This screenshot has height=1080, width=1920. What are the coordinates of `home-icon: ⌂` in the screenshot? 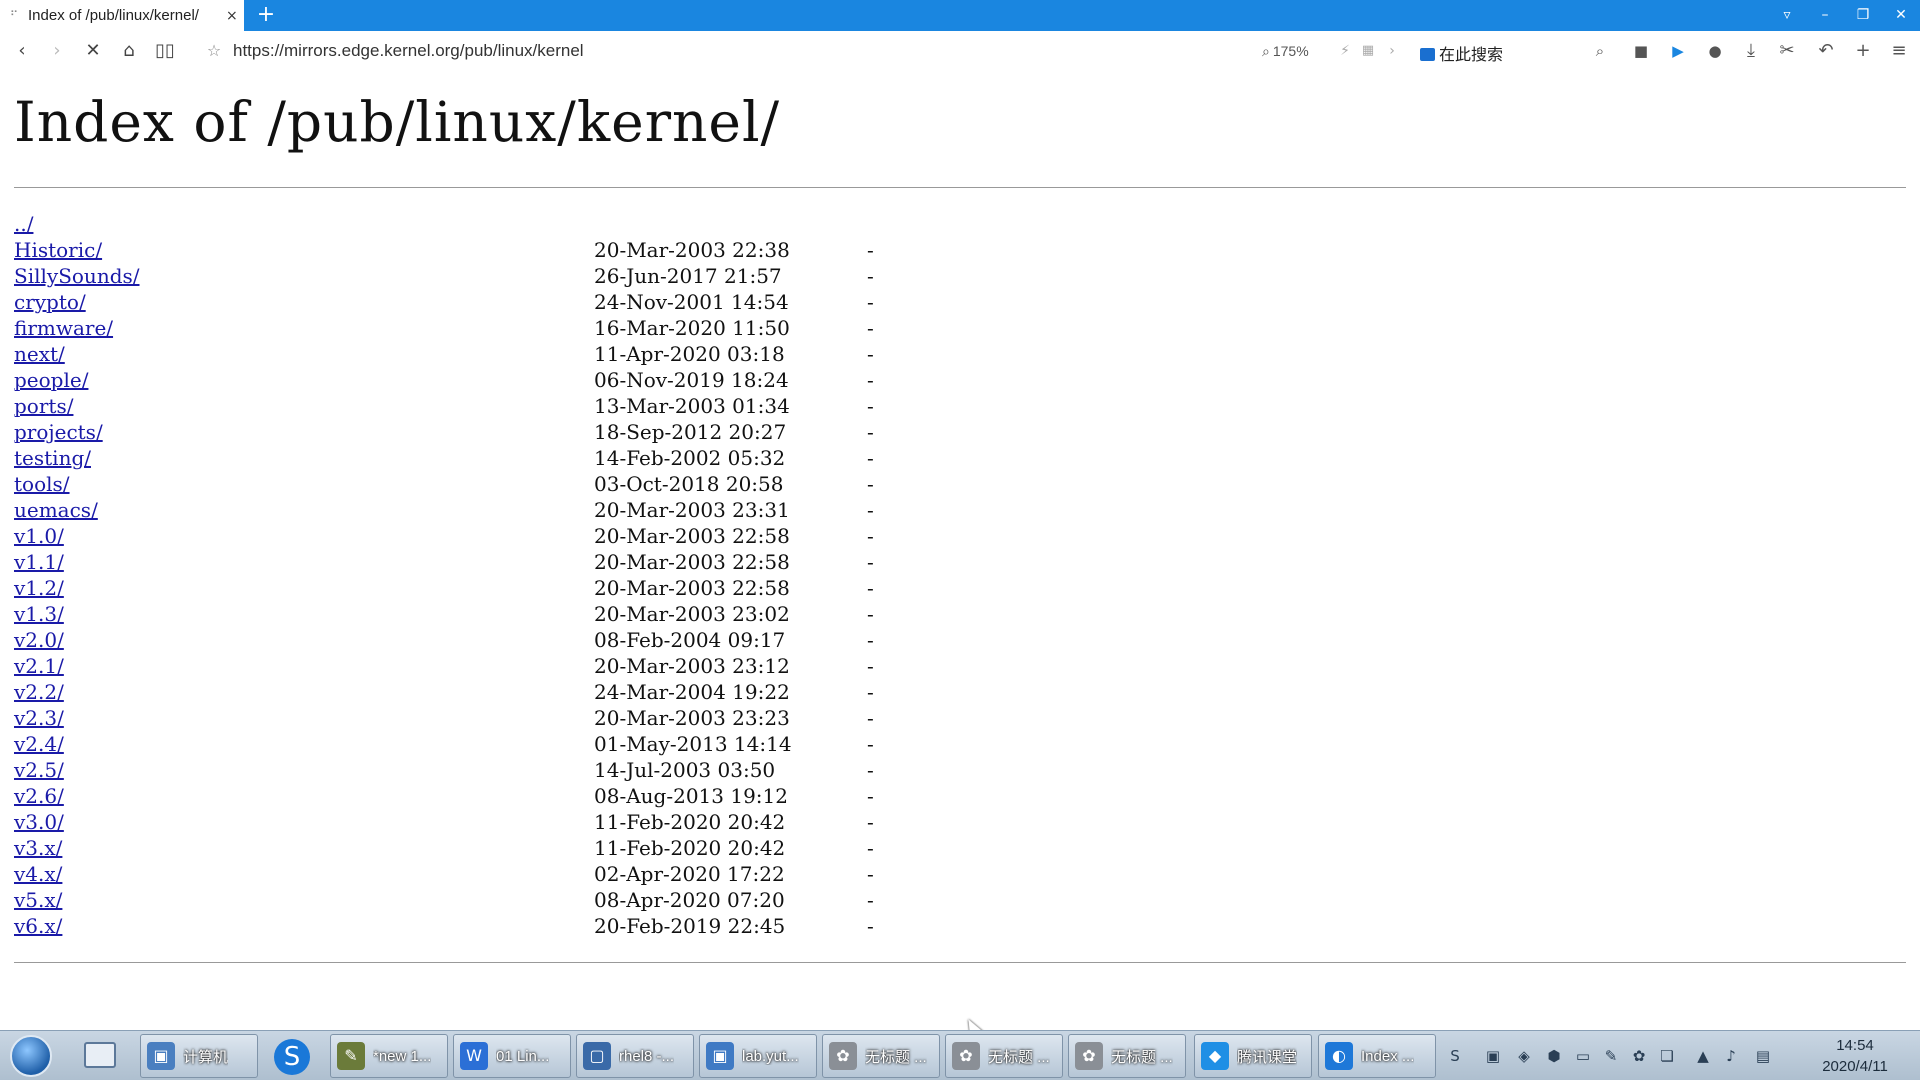 It's located at (129, 51).